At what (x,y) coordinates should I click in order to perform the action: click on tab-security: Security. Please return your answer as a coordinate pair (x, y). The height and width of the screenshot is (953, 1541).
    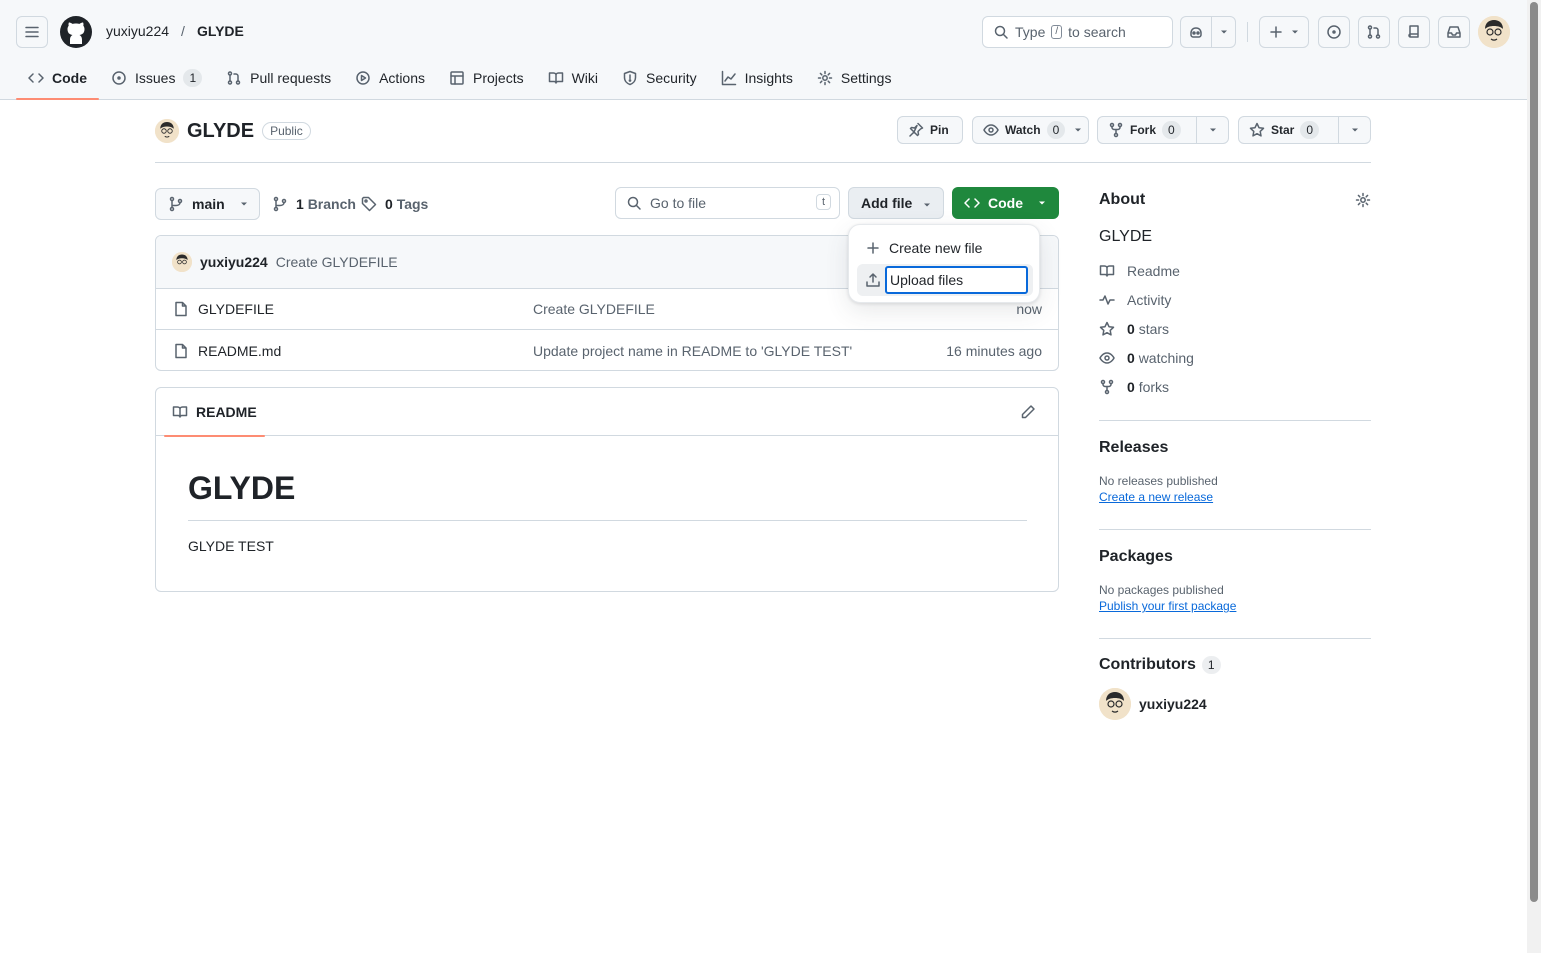
    Looking at the image, I should click on (659, 78).